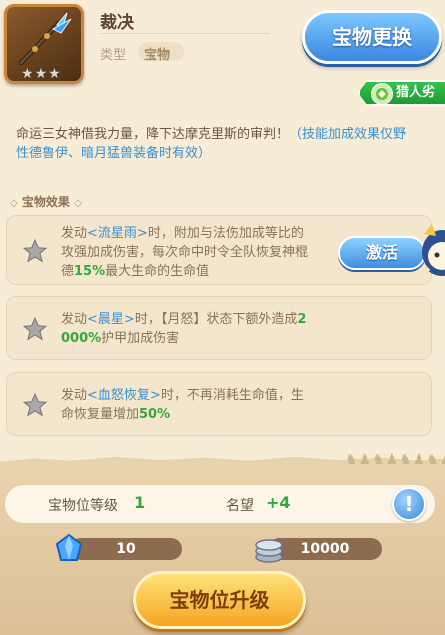 The image size is (445, 635). What do you see at coordinates (395, 460) in the screenshot?
I see `silhouette-decoration: ♞♟♞♟♞♟♞♟` at bounding box center [395, 460].